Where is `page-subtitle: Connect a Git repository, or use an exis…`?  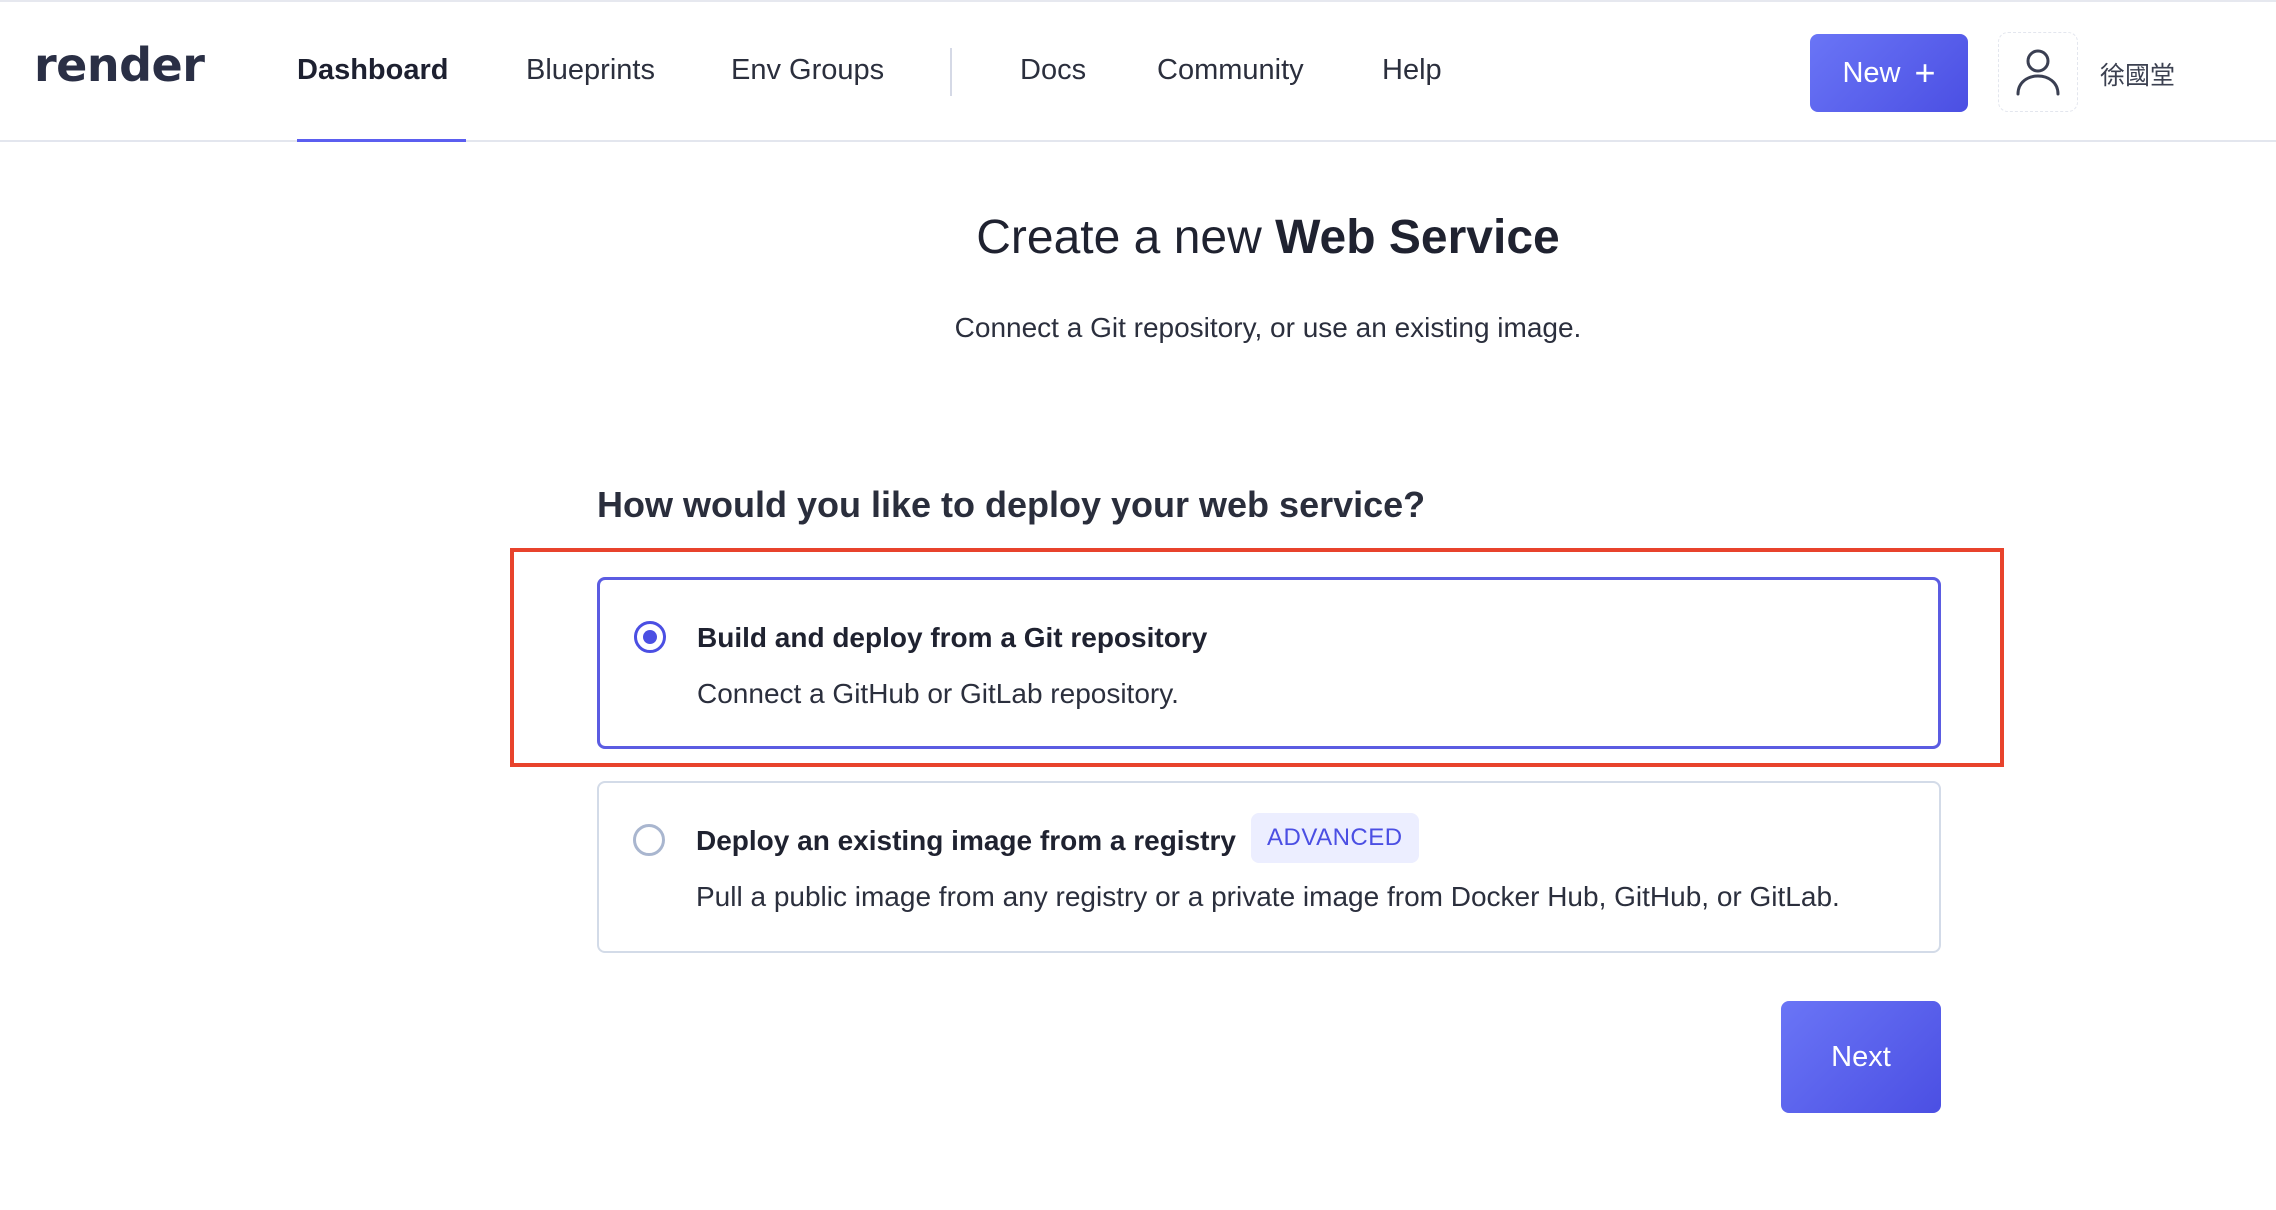 page-subtitle: Connect a Git repository, or use an exis… is located at coordinates (1268, 327).